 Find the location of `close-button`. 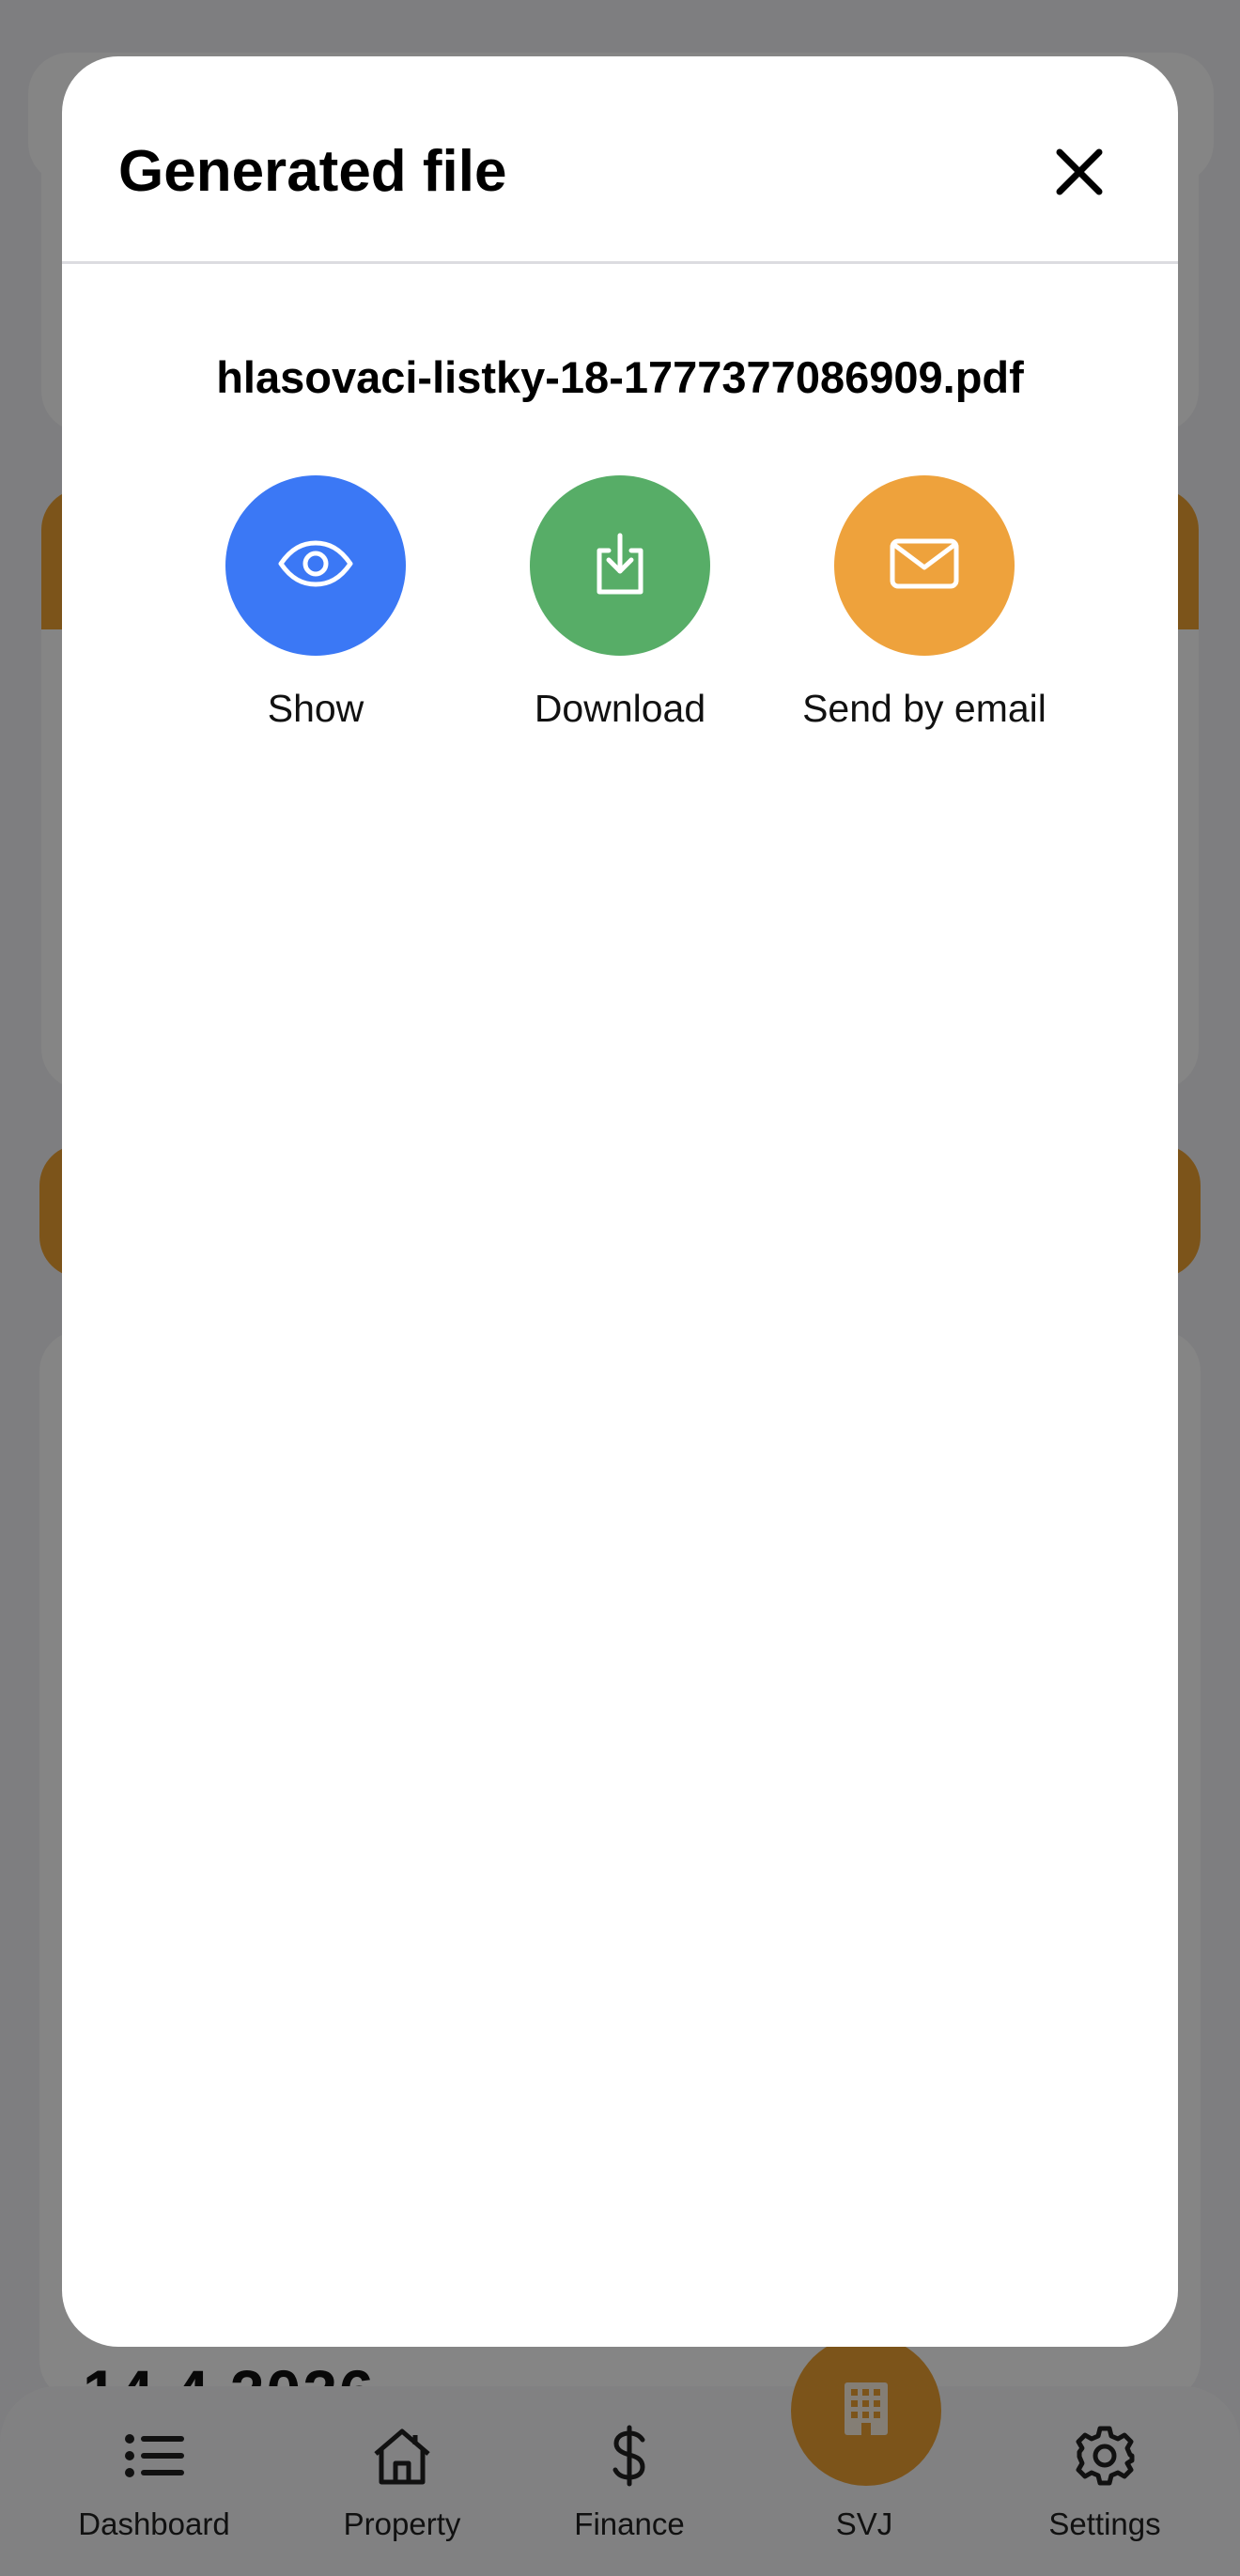

close-button is located at coordinates (1079, 174).